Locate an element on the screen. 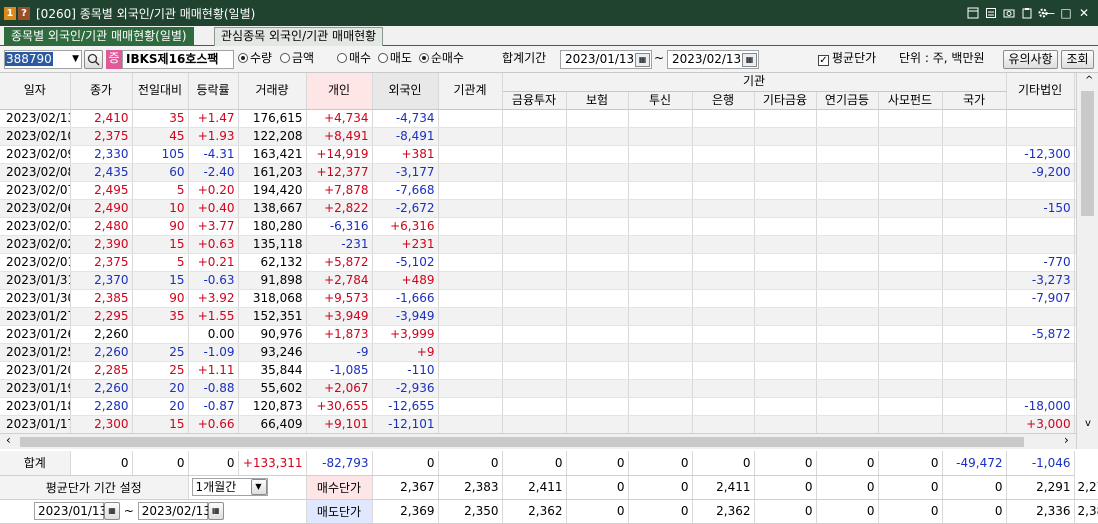 Image resolution: width=1098 pixels, height=524 pixels. sell-price-cell: 2,362 is located at coordinates (723, 511).